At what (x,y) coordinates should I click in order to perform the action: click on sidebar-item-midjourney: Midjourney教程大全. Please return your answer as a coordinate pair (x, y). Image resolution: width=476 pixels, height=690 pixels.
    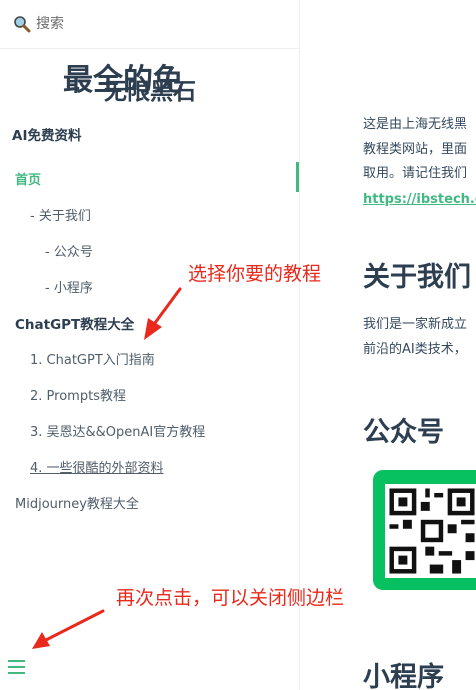
    Looking at the image, I should click on (77, 502).